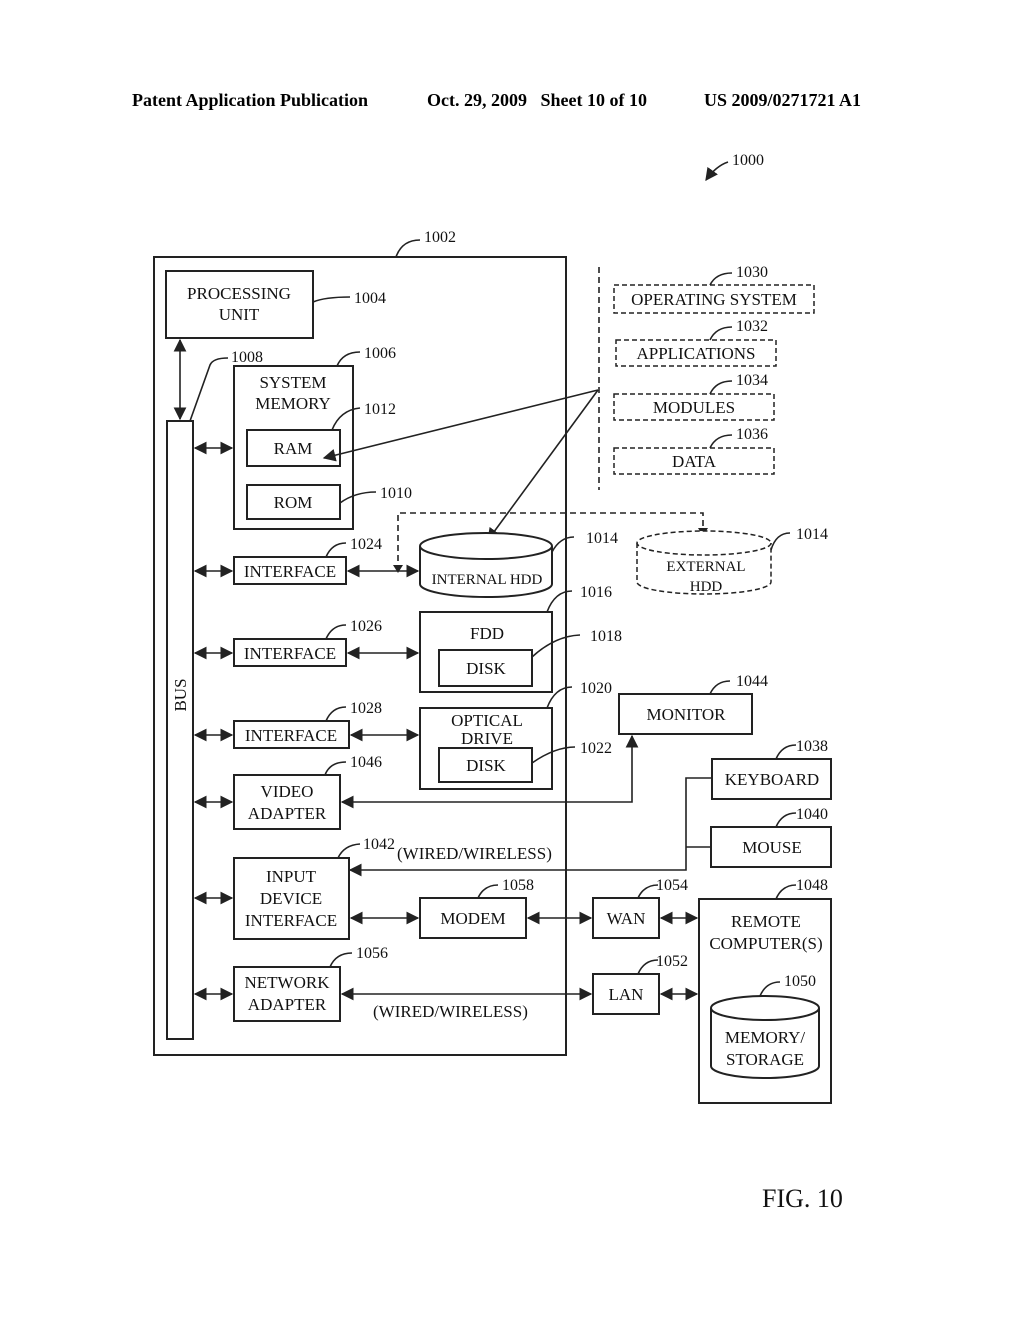 This screenshot has width=1024, height=1320. Describe the element at coordinates (293, 502) in the screenshot. I see `svg-text: ROM` at that location.